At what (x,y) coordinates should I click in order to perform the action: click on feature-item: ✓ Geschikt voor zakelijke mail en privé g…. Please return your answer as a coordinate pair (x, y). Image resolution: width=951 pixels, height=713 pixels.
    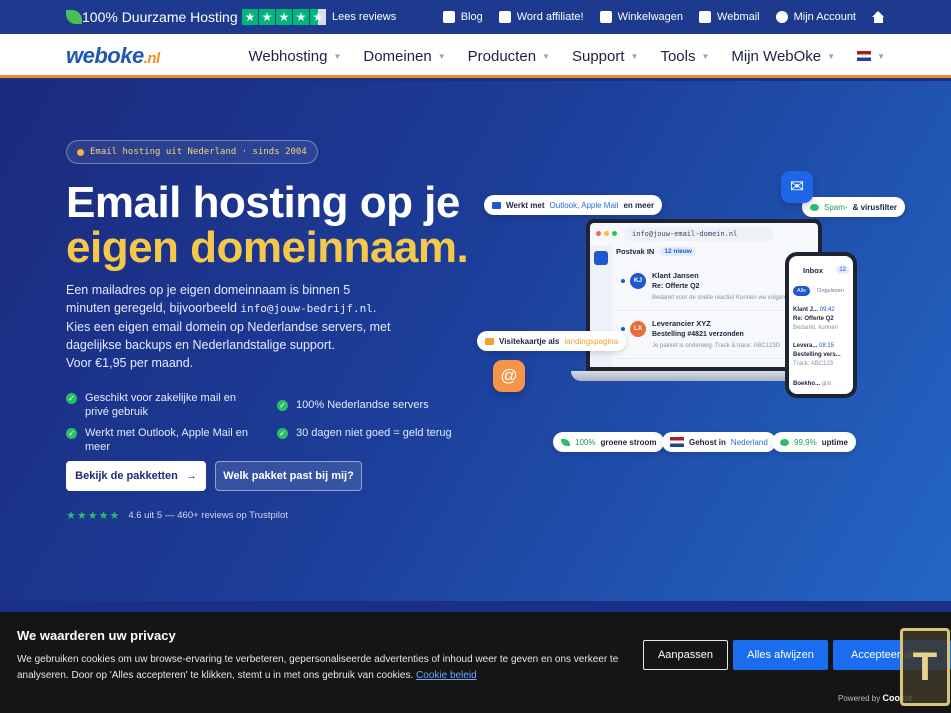
    Looking at the image, I should click on (161, 405).